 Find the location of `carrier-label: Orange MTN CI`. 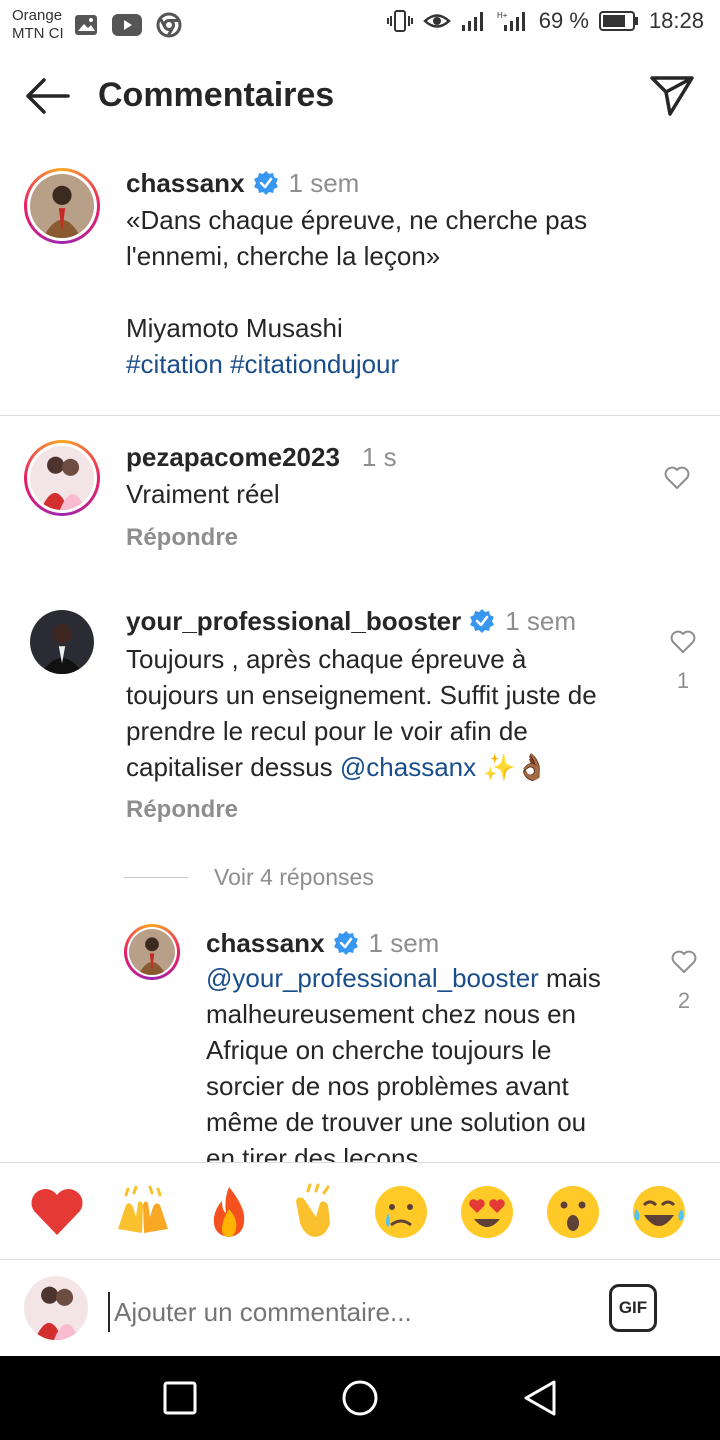

carrier-label: Orange MTN CI is located at coordinates (38, 24).